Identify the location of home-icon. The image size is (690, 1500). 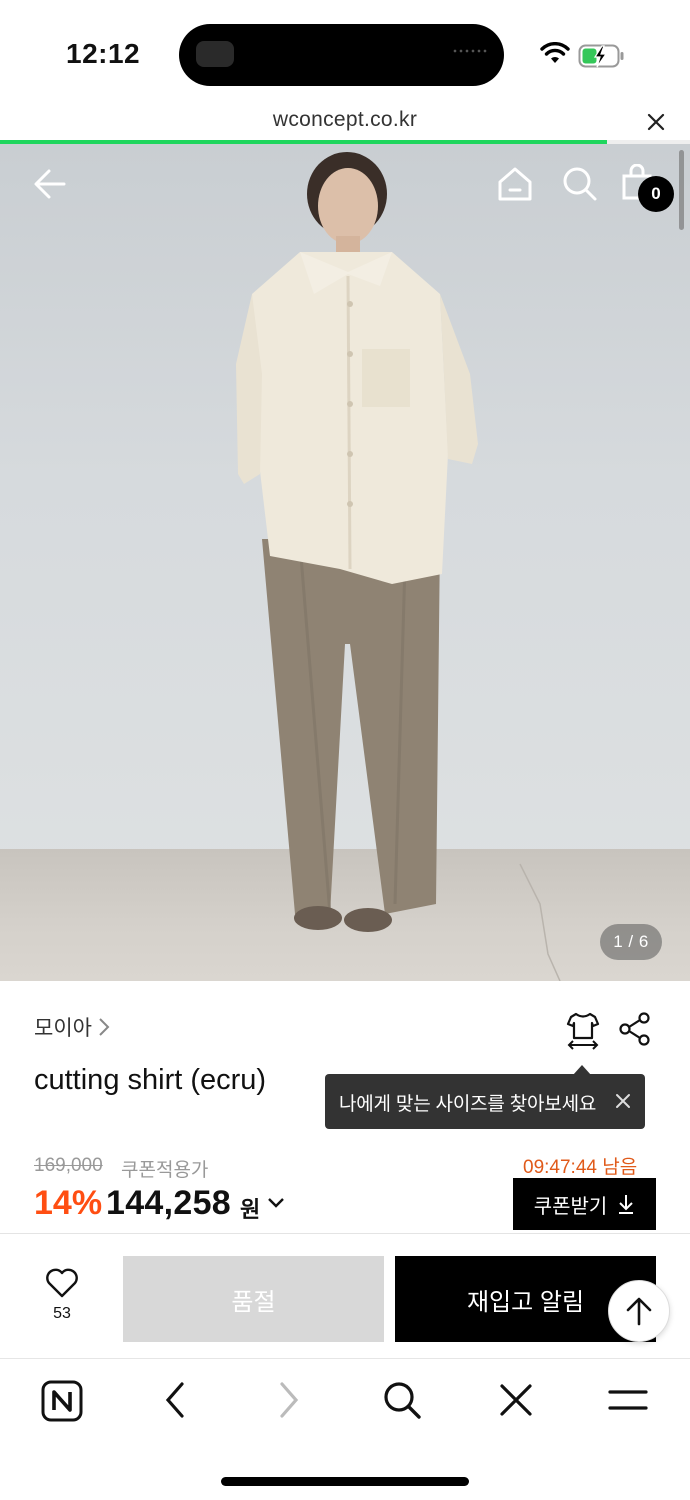
(515, 184).